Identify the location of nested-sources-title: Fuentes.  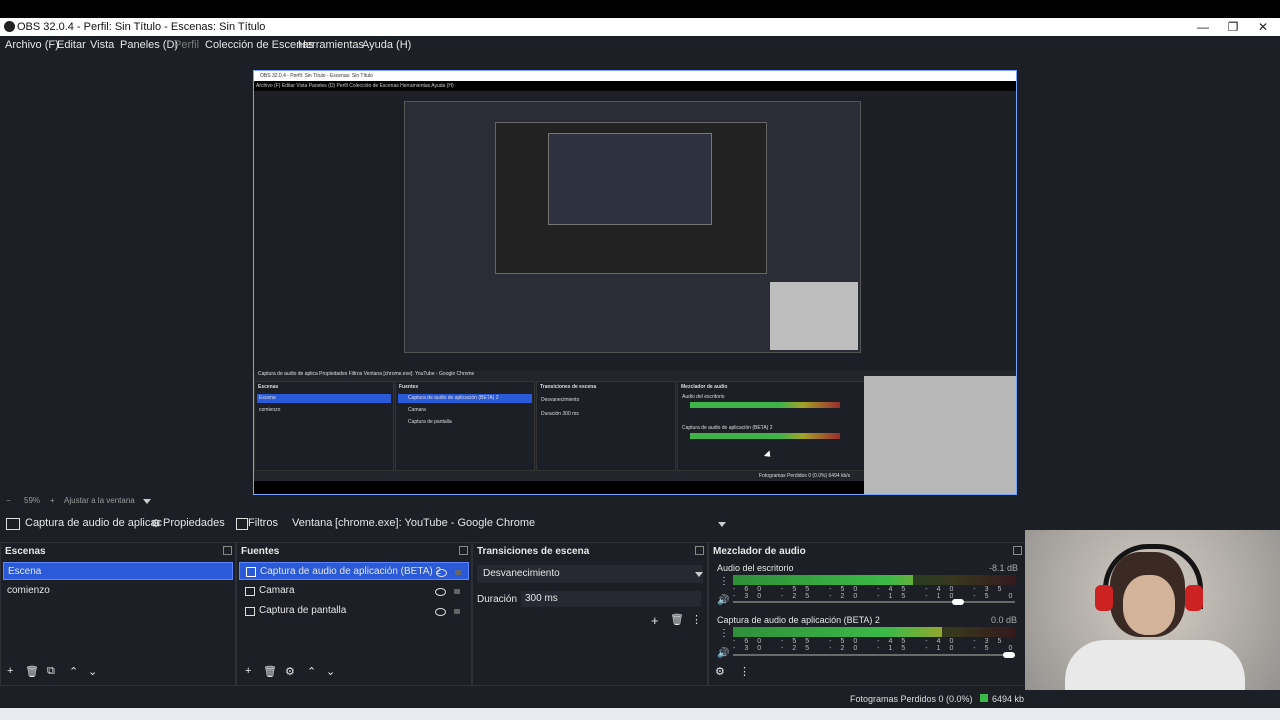
(409, 387).